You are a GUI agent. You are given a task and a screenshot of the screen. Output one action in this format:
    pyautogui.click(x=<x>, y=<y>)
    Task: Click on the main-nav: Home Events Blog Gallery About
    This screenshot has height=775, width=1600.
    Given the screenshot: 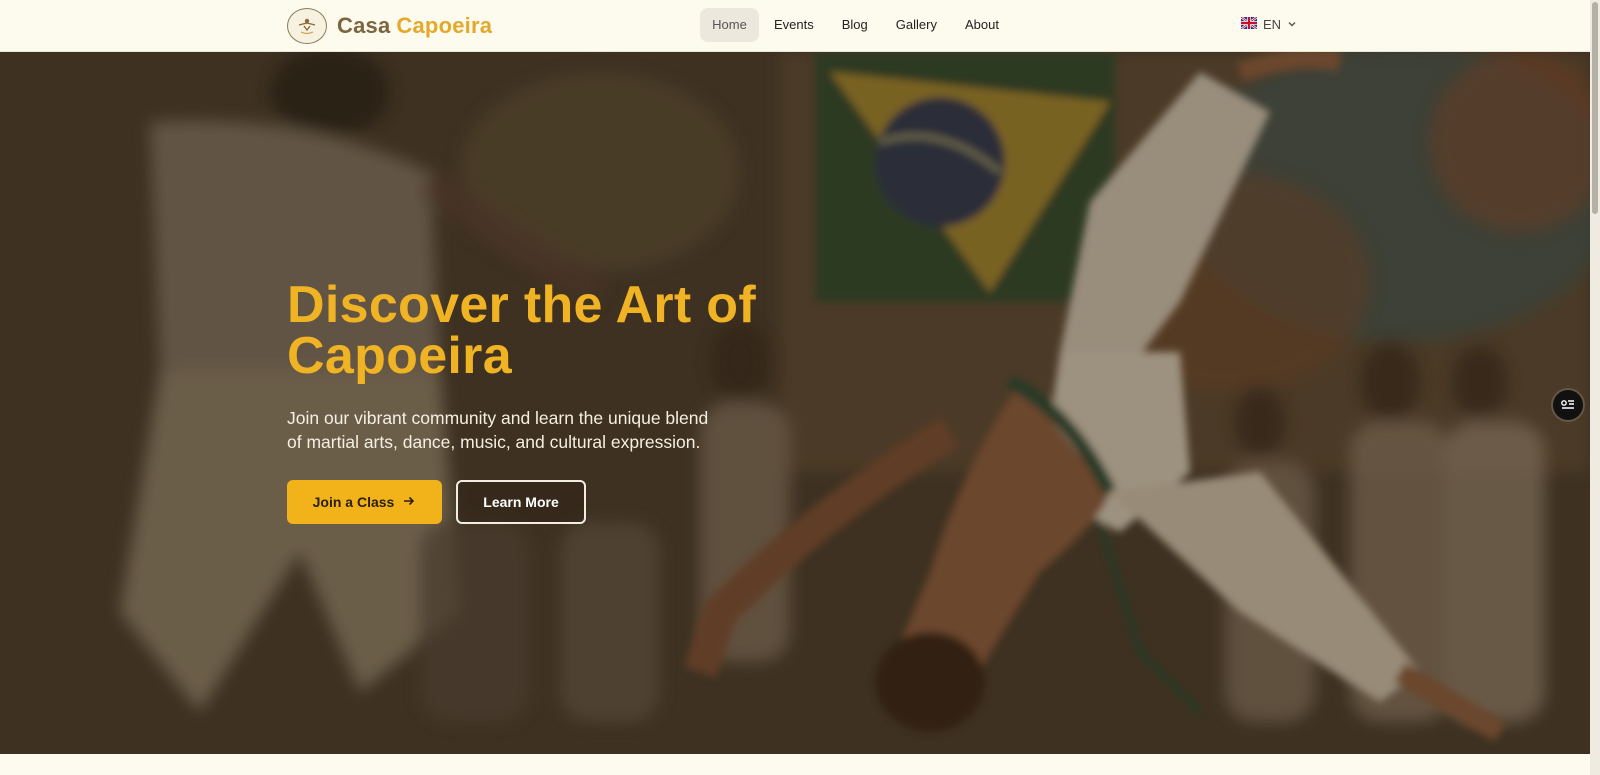 What is the action you would take?
    pyautogui.click(x=856, y=25)
    